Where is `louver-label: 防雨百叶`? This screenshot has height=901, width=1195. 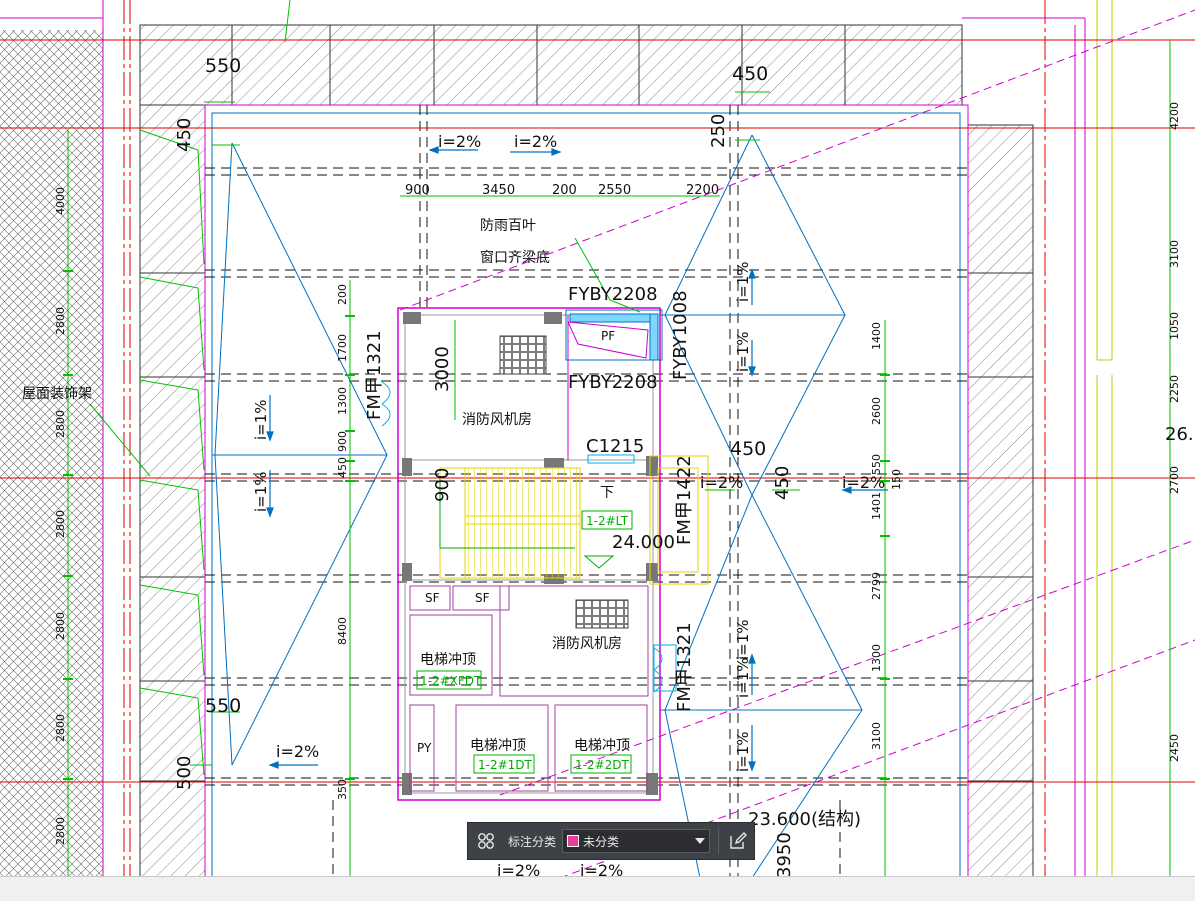
louver-label: 防雨百叶 is located at coordinates (508, 226).